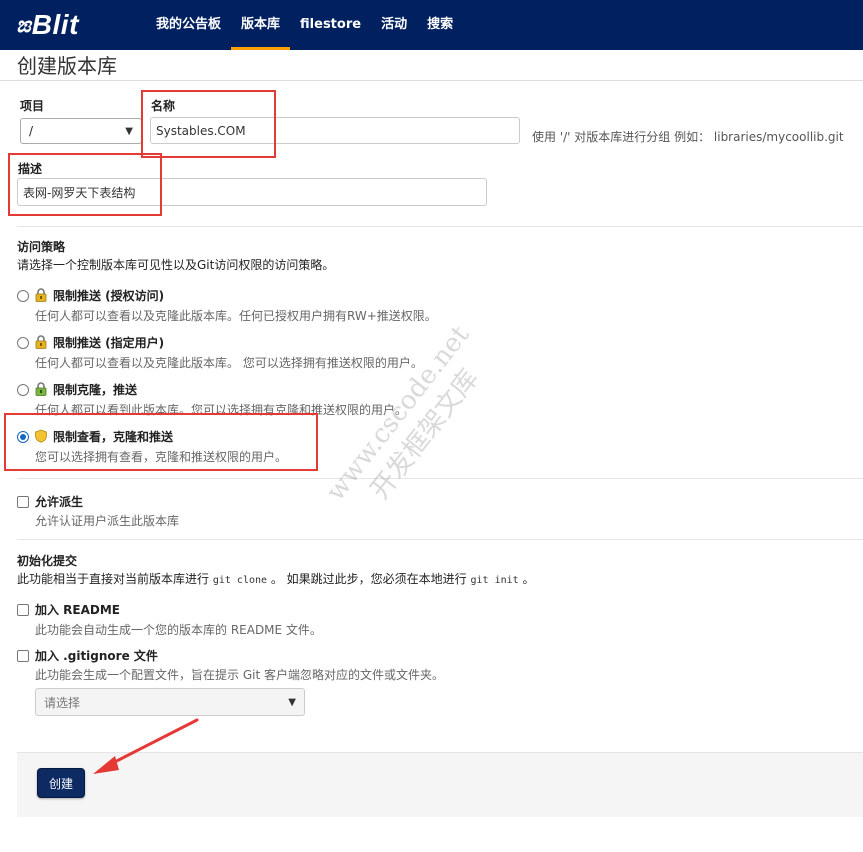  Describe the element at coordinates (440, 25) in the screenshot. I see `nav-item-search: 搜索` at that location.